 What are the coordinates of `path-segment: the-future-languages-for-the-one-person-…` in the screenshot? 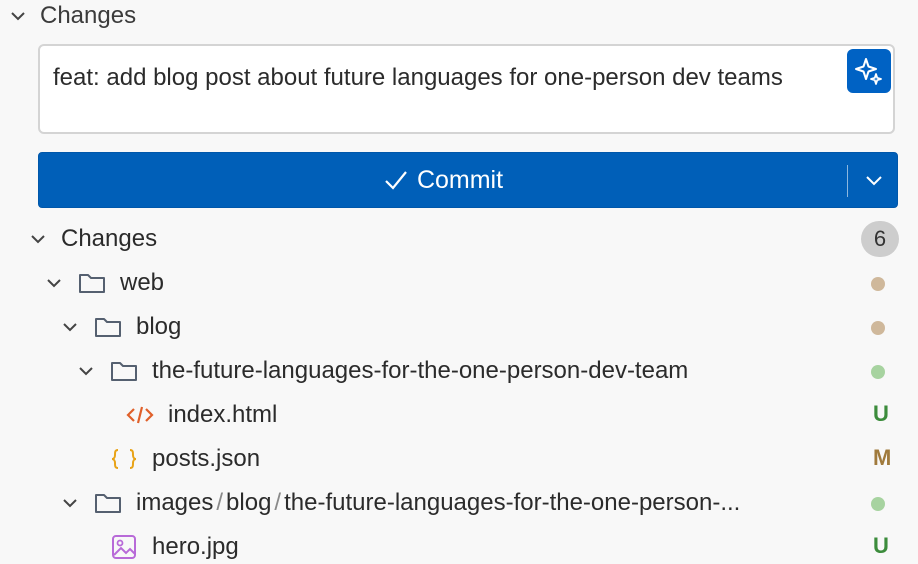 It's located at (512, 502).